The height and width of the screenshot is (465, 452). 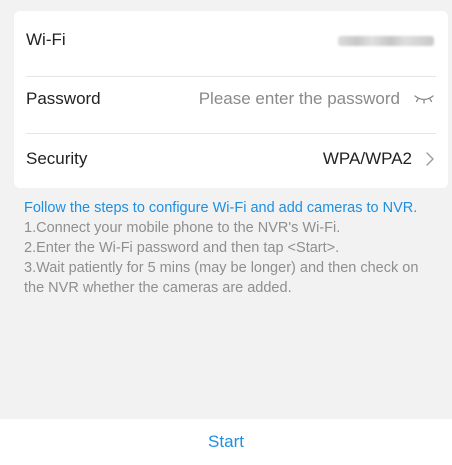 I want to click on bottom-bar: Start, so click(x=226, y=442).